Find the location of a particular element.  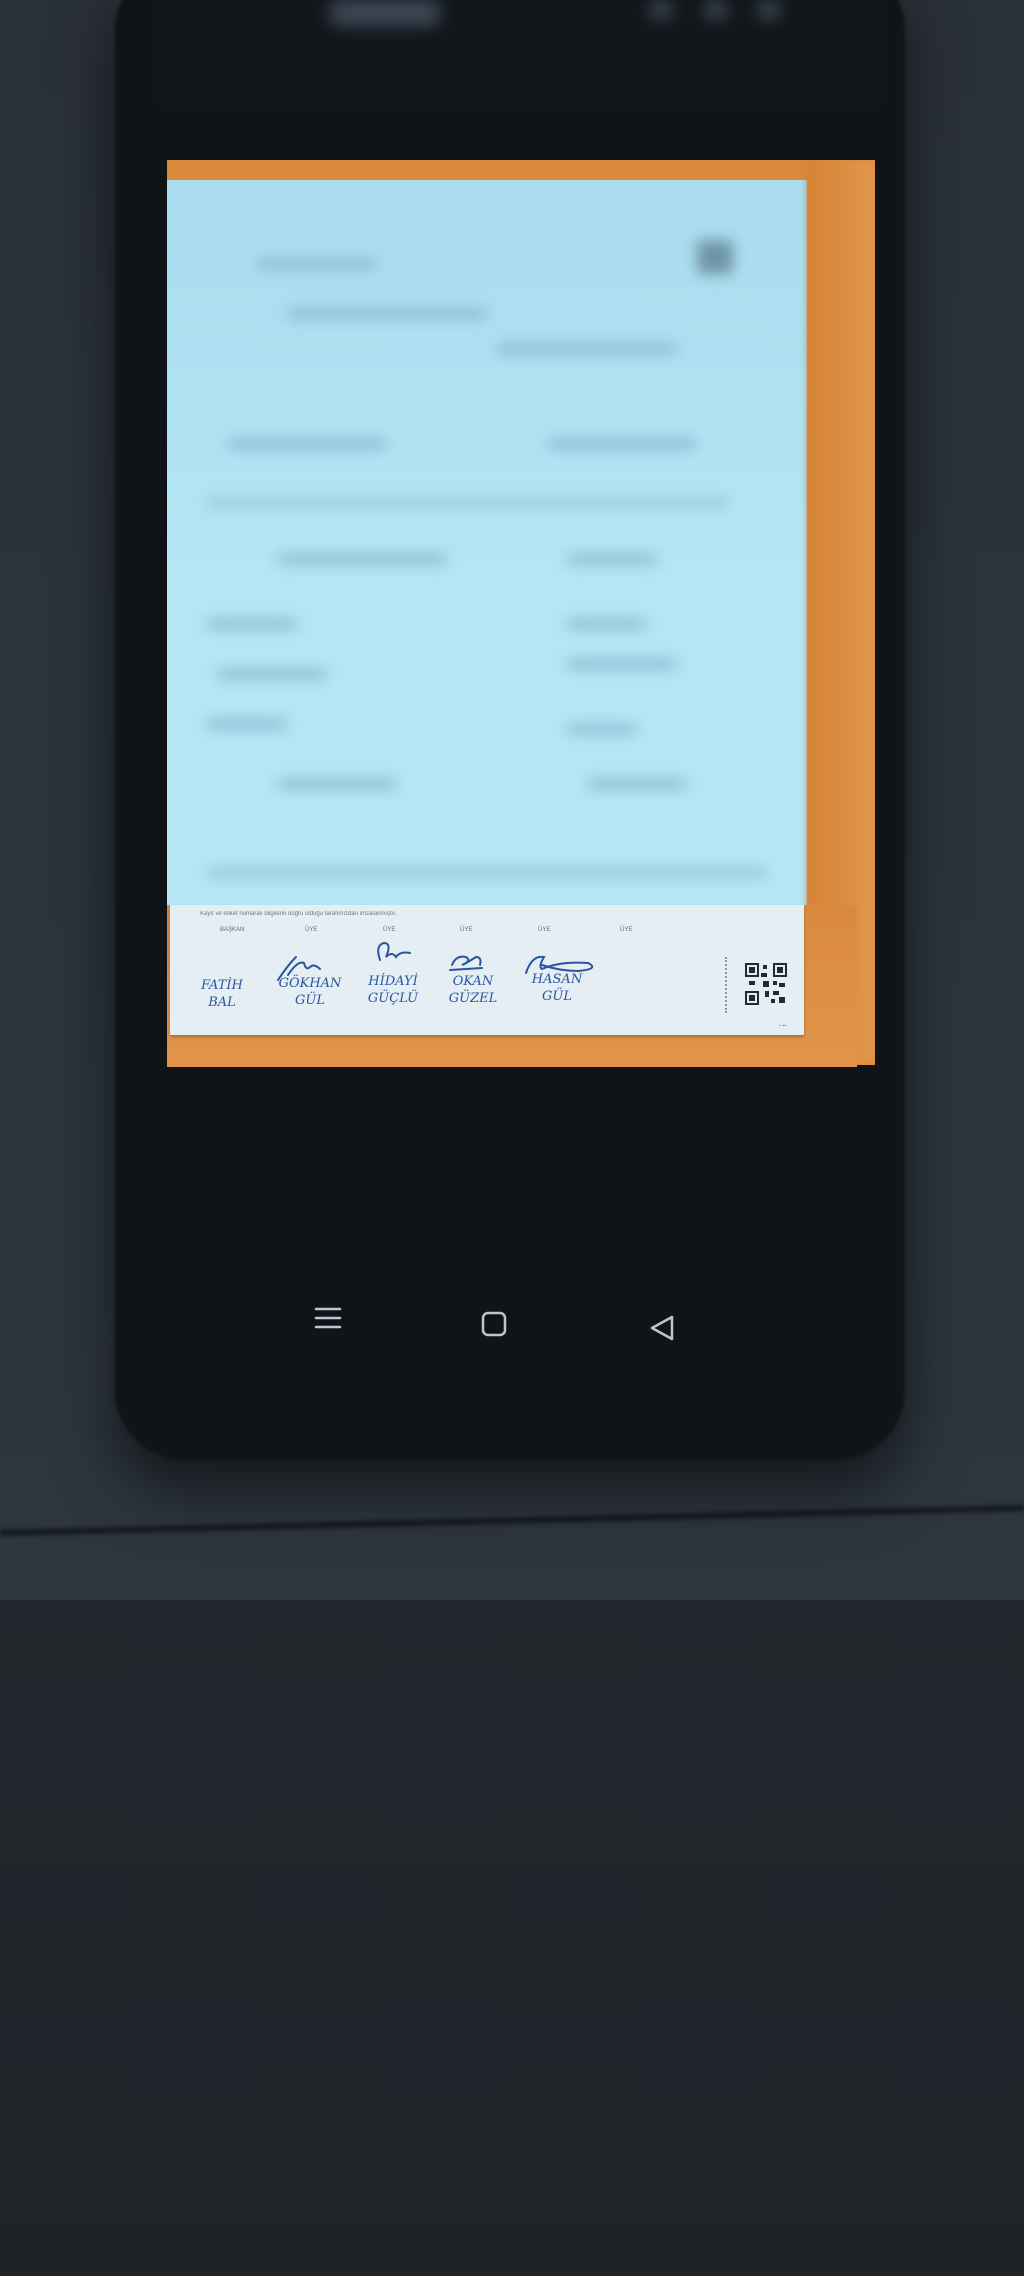

slip-footer-mark: ▪ ▪▪ is located at coordinates (782, 1026).